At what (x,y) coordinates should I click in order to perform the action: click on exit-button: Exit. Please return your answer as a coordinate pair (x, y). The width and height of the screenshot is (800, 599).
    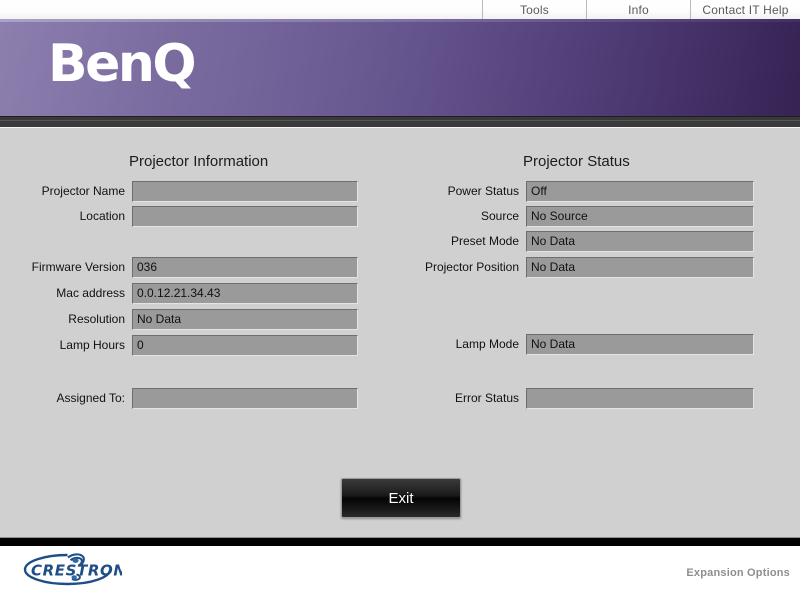
    Looking at the image, I should click on (401, 498).